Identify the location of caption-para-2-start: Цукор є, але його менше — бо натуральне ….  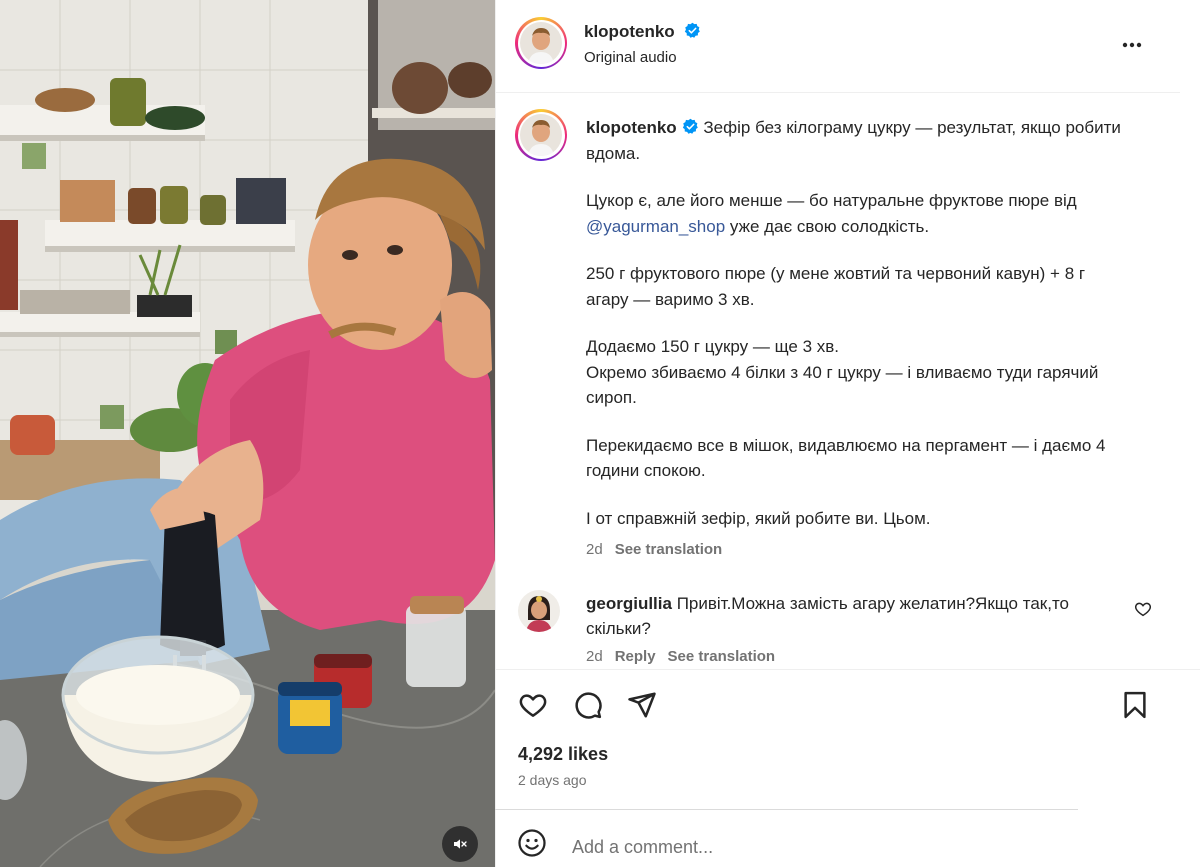
(831, 200).